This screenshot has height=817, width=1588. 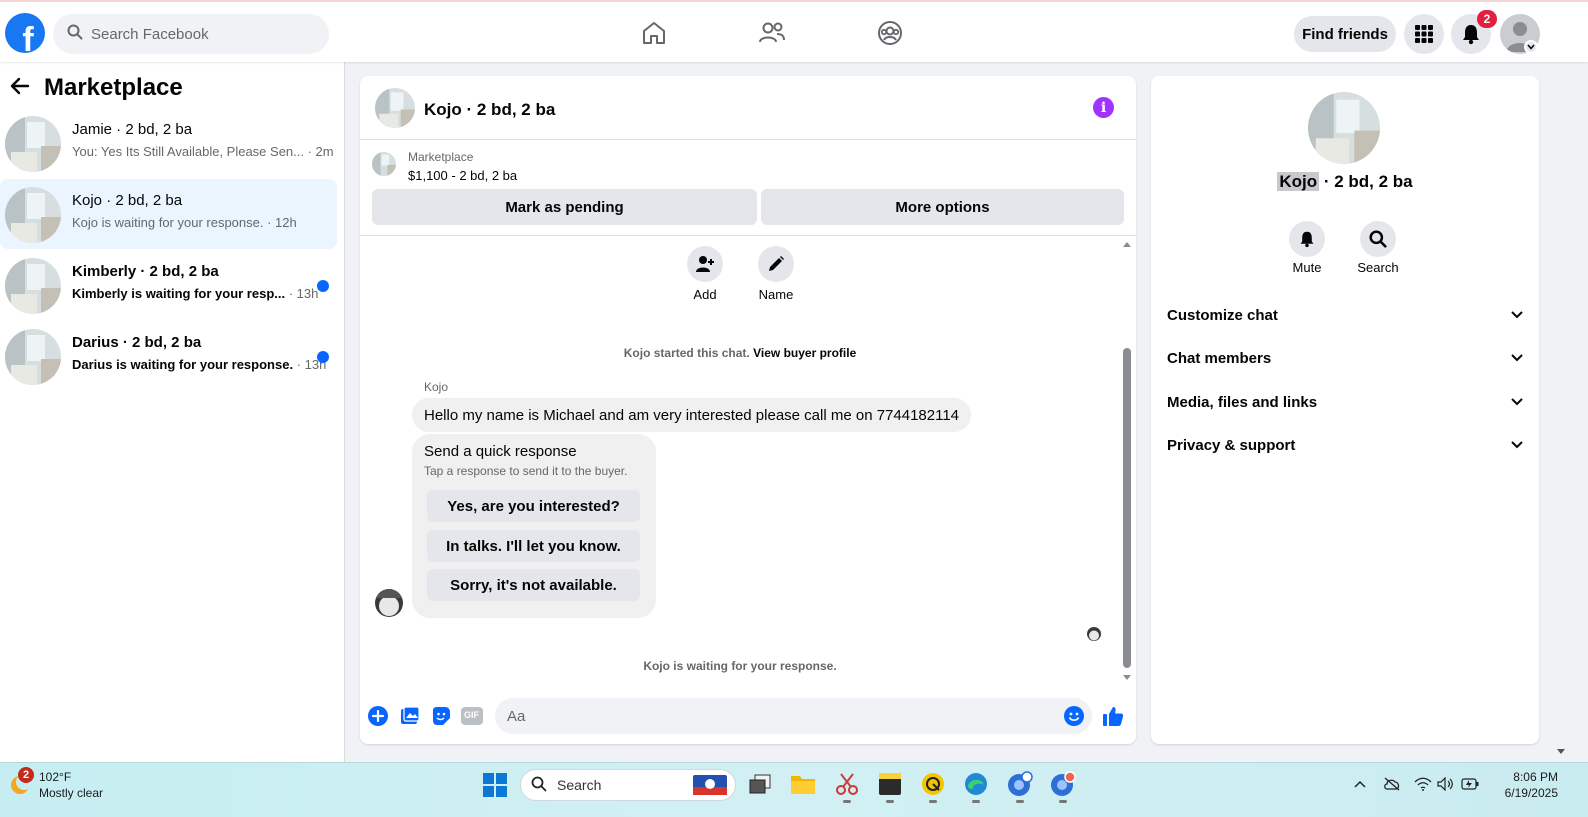 What do you see at coordinates (500, 451) in the screenshot?
I see `quick-response-title: Send a quick response` at bounding box center [500, 451].